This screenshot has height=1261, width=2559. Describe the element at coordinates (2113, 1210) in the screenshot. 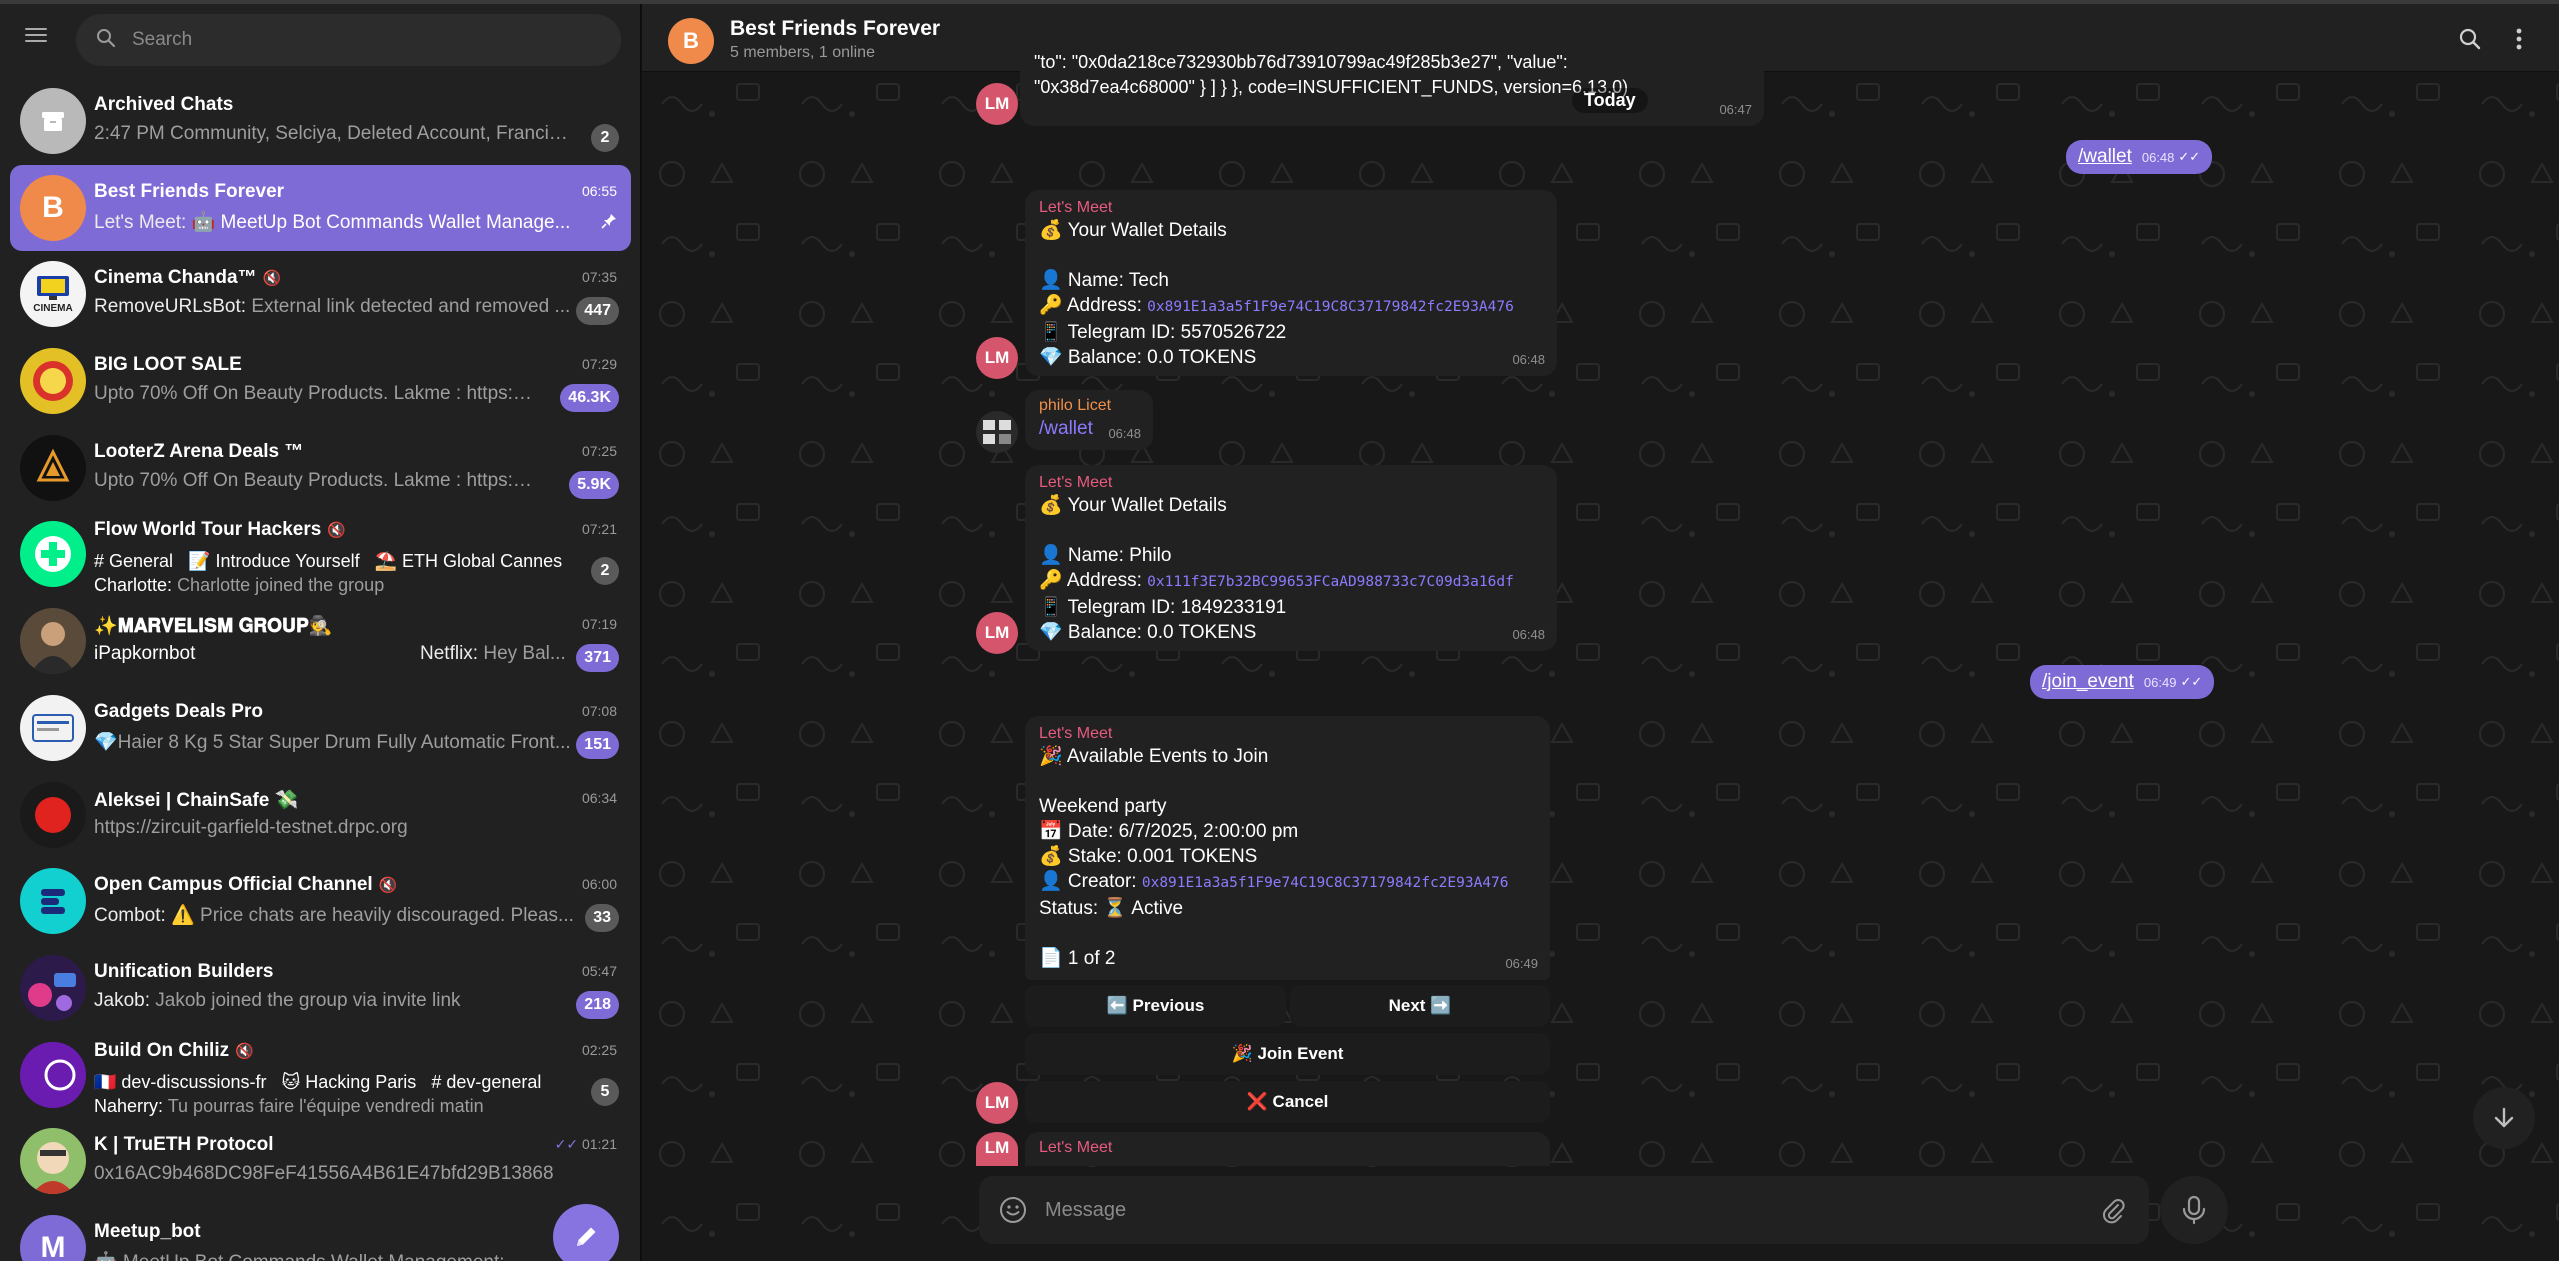

I see `attachment-icon` at that location.